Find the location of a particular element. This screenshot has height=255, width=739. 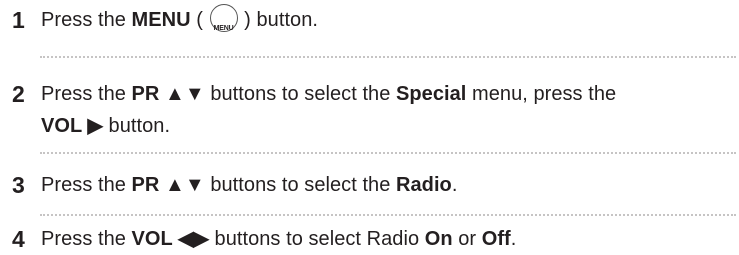

text-segment: button. is located at coordinates (136, 126).